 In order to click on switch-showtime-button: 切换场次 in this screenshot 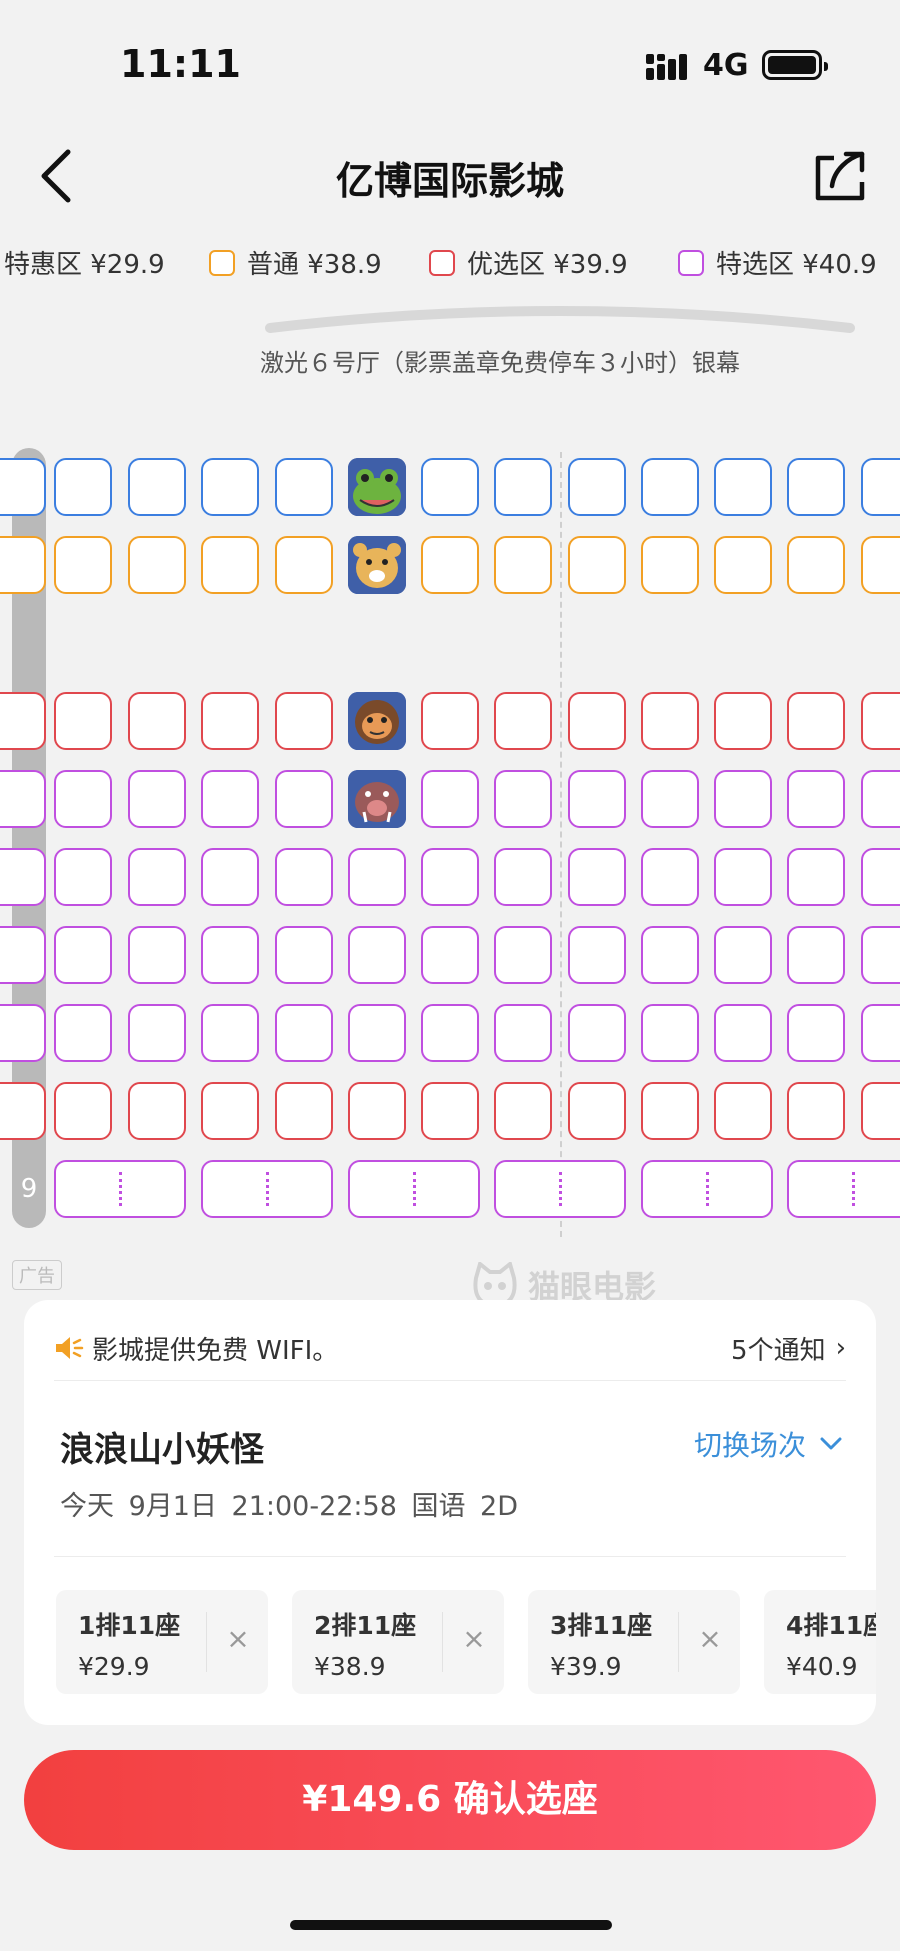, I will do `click(768, 1444)`.